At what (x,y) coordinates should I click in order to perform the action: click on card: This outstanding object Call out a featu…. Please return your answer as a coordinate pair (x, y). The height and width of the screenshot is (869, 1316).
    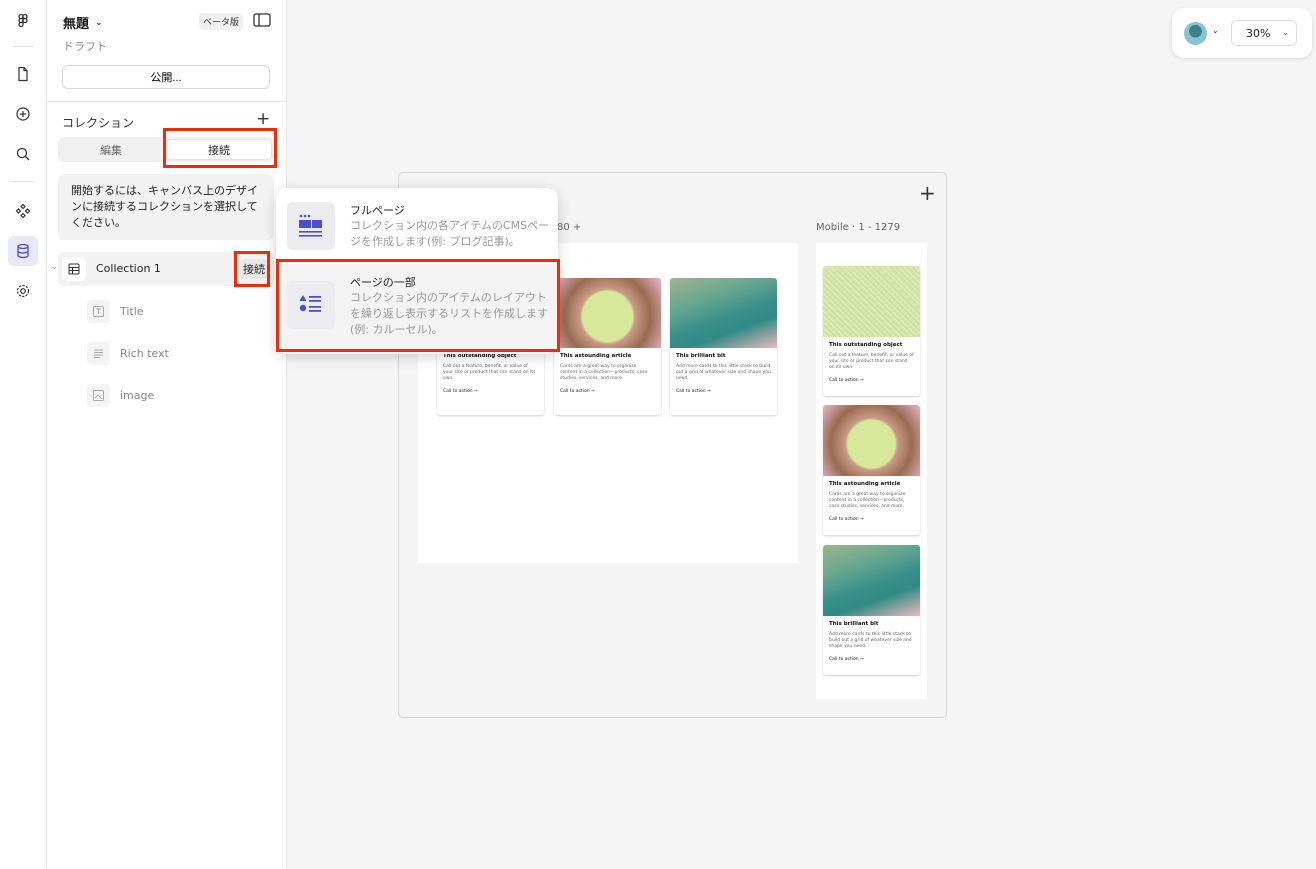
    Looking at the image, I should click on (871, 331).